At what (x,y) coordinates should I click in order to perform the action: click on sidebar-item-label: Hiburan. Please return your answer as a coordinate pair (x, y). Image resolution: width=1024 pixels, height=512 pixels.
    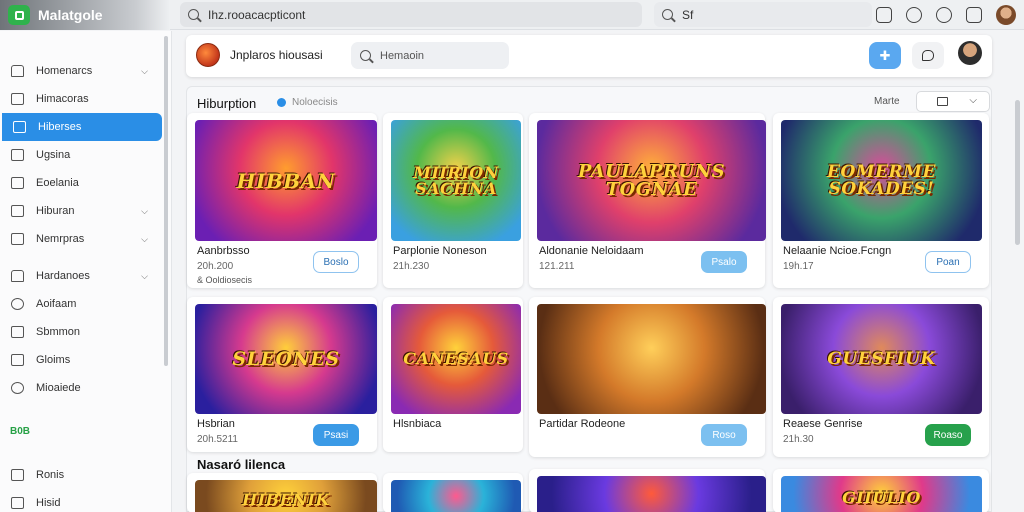
    Looking at the image, I should click on (55, 211).